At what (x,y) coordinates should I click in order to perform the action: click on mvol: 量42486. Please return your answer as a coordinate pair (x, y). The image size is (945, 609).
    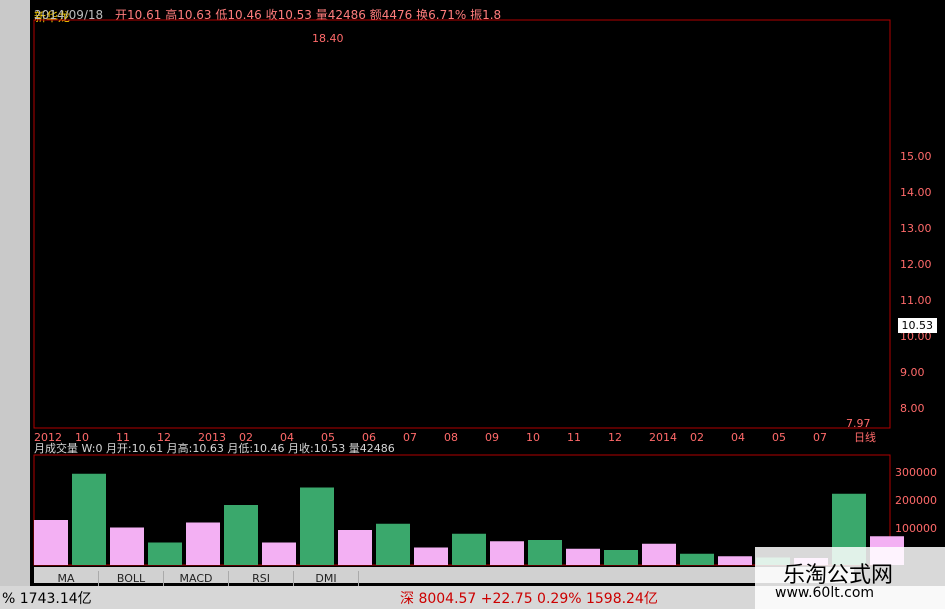
    Looking at the image, I should click on (371, 448).